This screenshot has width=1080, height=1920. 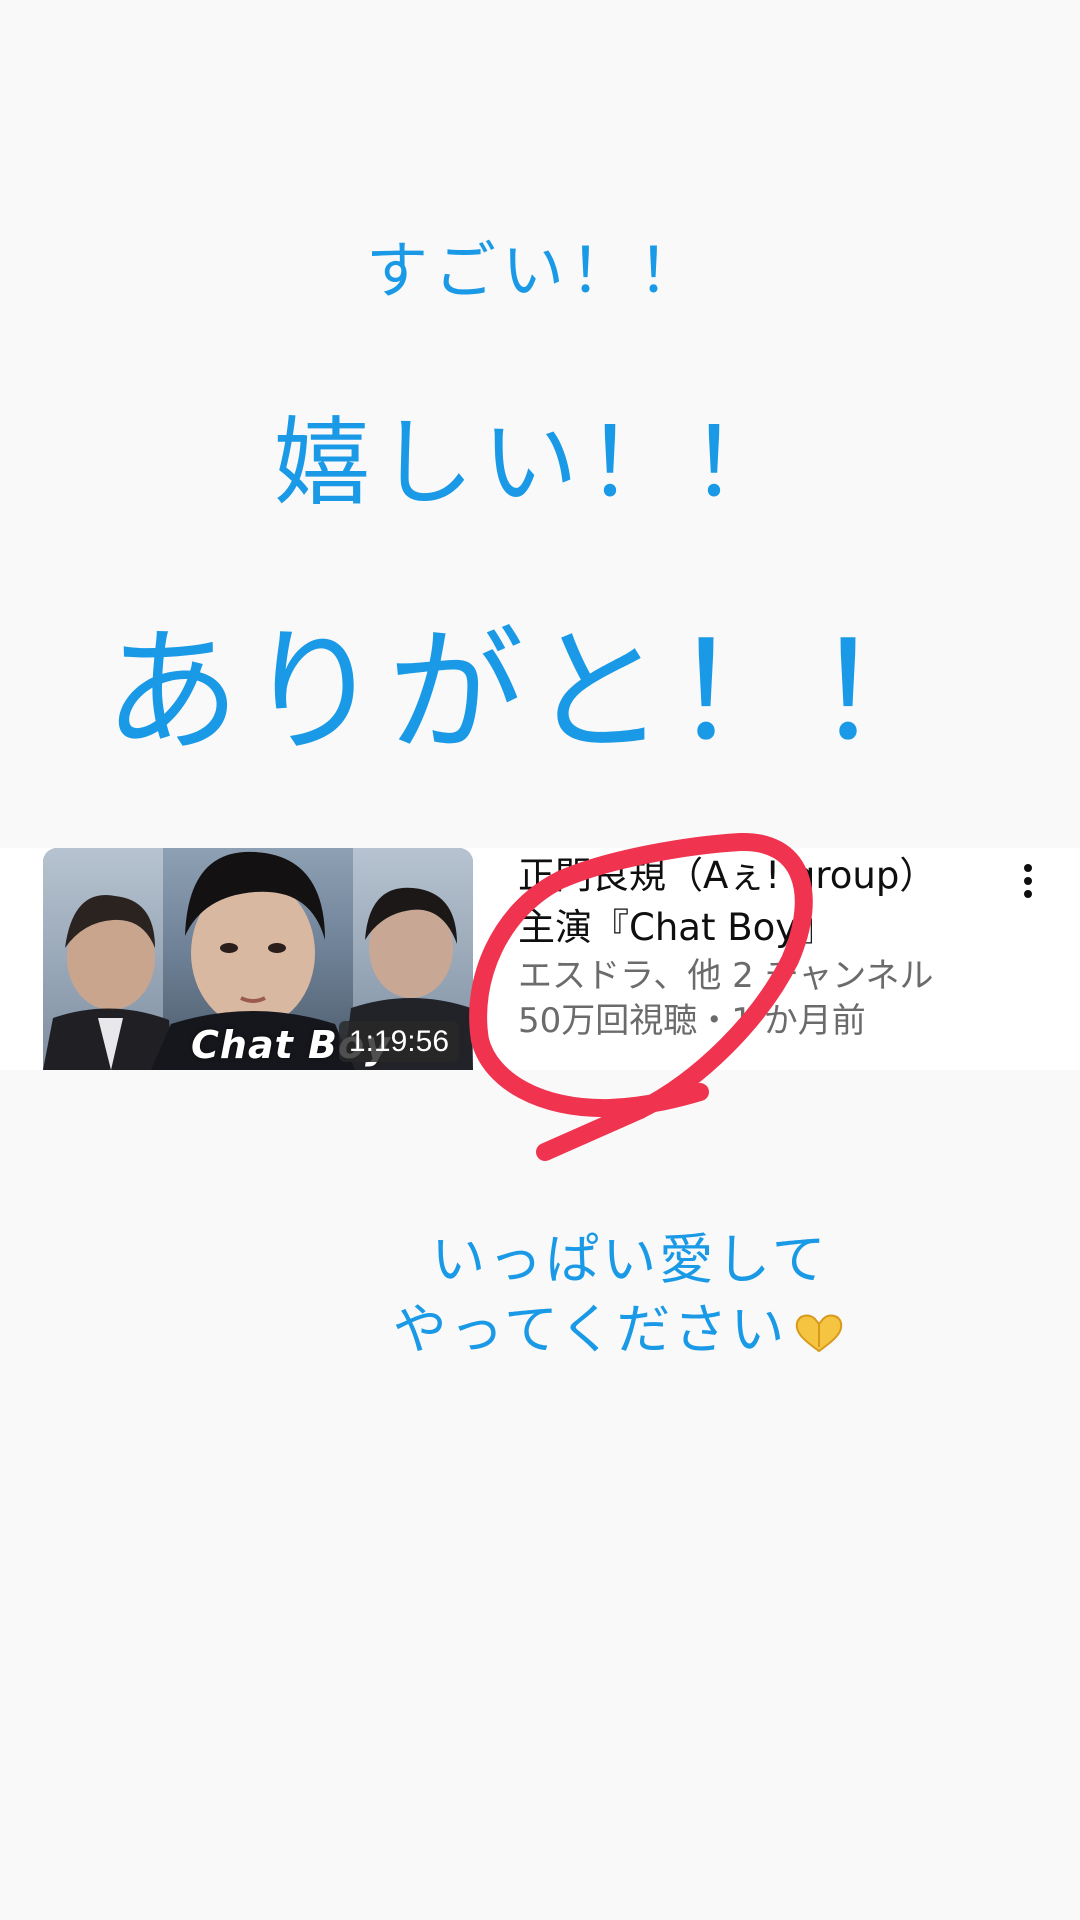 I want to click on closing-caption: いっぱい愛して やってください, so click(x=540, y=1295).